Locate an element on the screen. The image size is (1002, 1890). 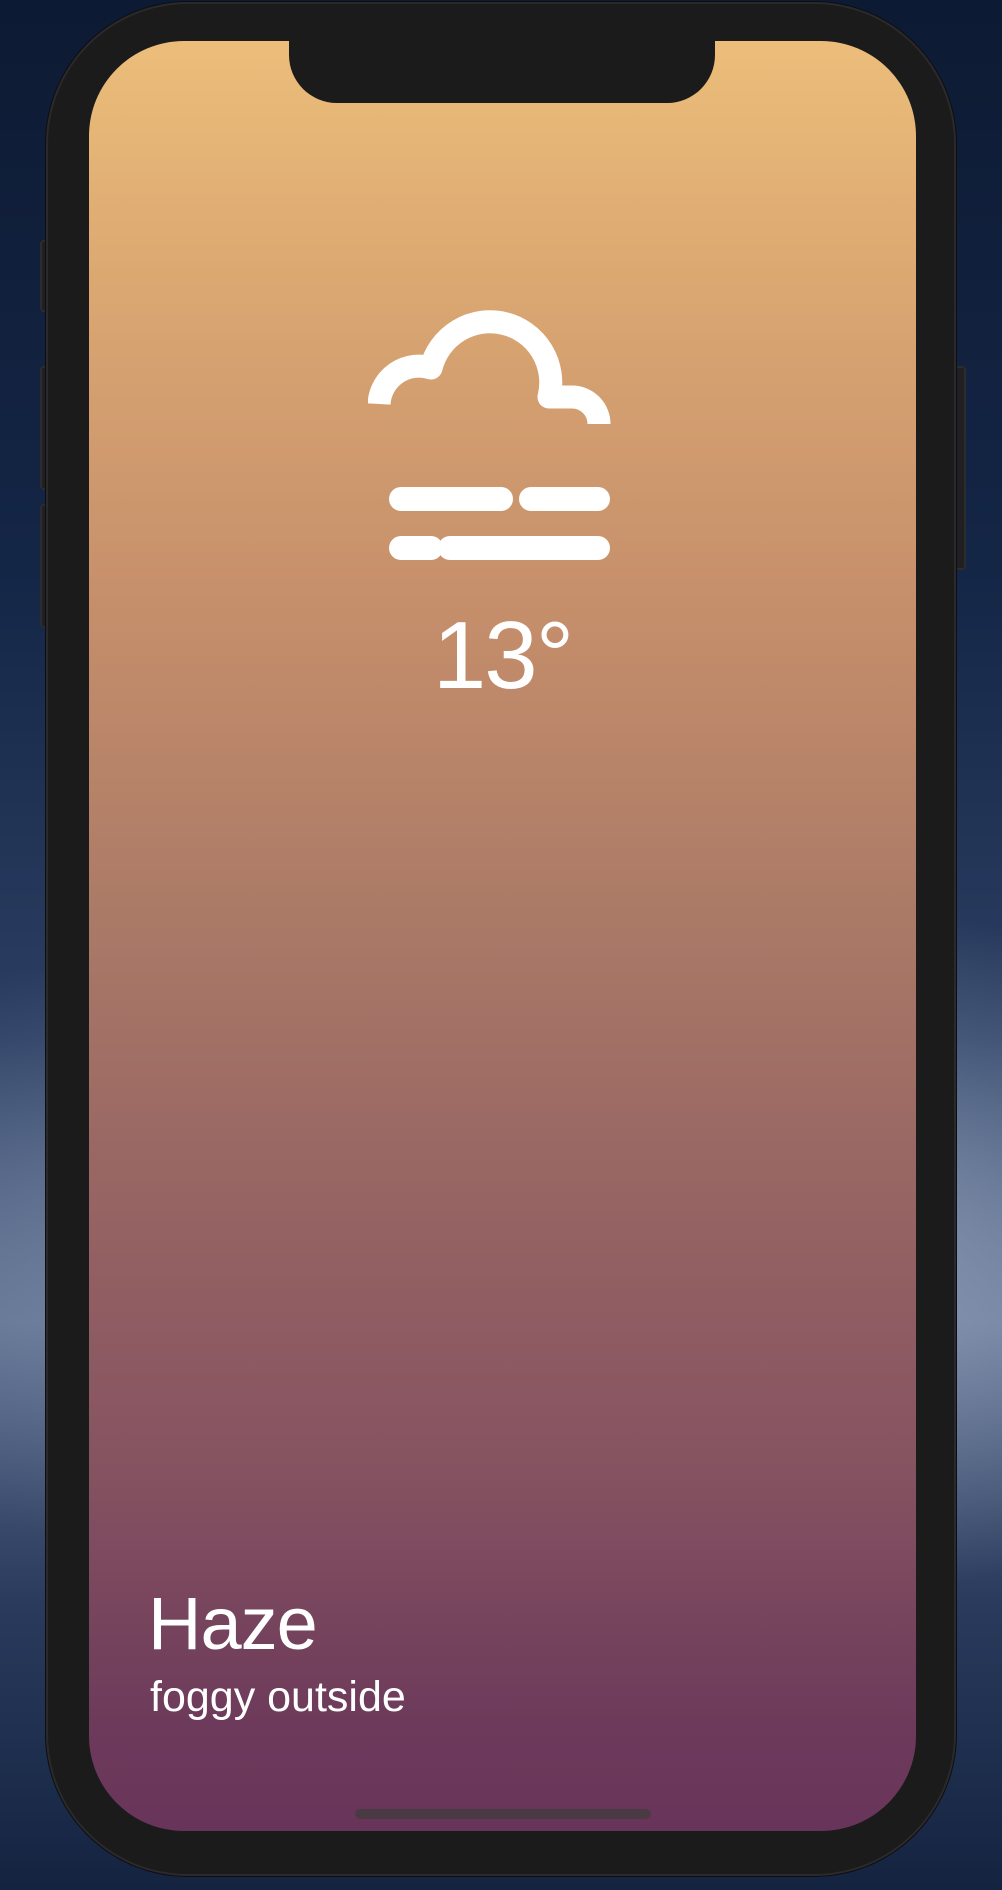
temperature-label: 13° is located at coordinates (503, 655).